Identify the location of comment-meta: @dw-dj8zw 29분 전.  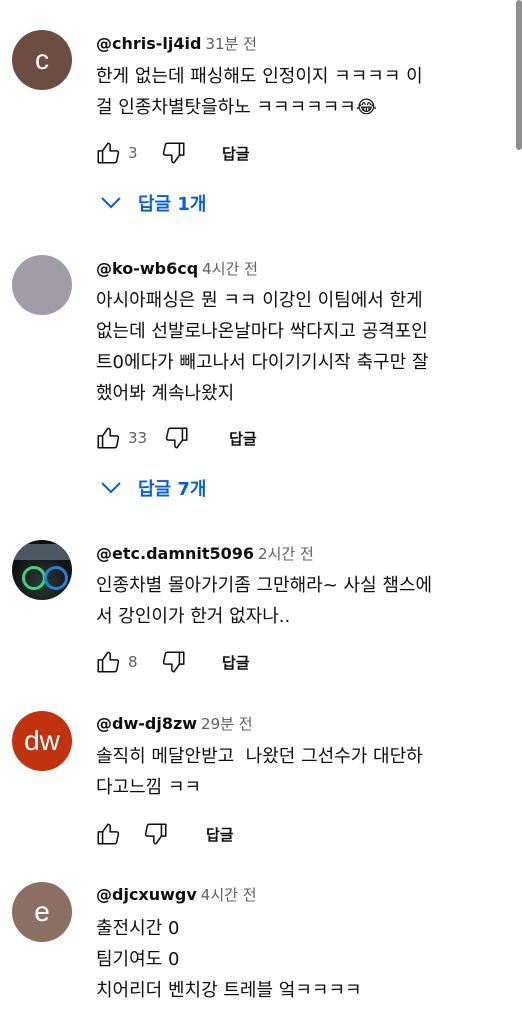
(174, 724).